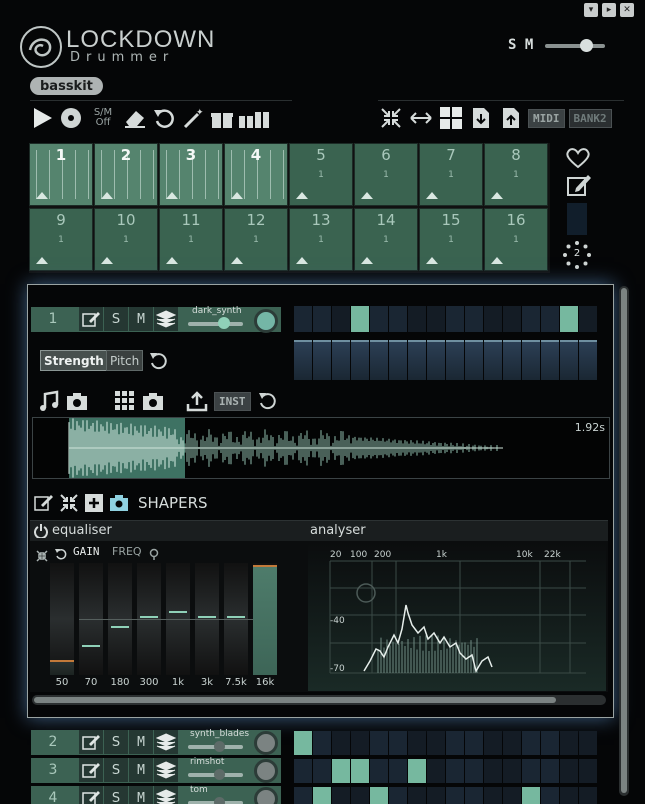 The width and height of the screenshot is (645, 804). What do you see at coordinates (53, 795) in the screenshot?
I see `track-number: 4` at bounding box center [53, 795].